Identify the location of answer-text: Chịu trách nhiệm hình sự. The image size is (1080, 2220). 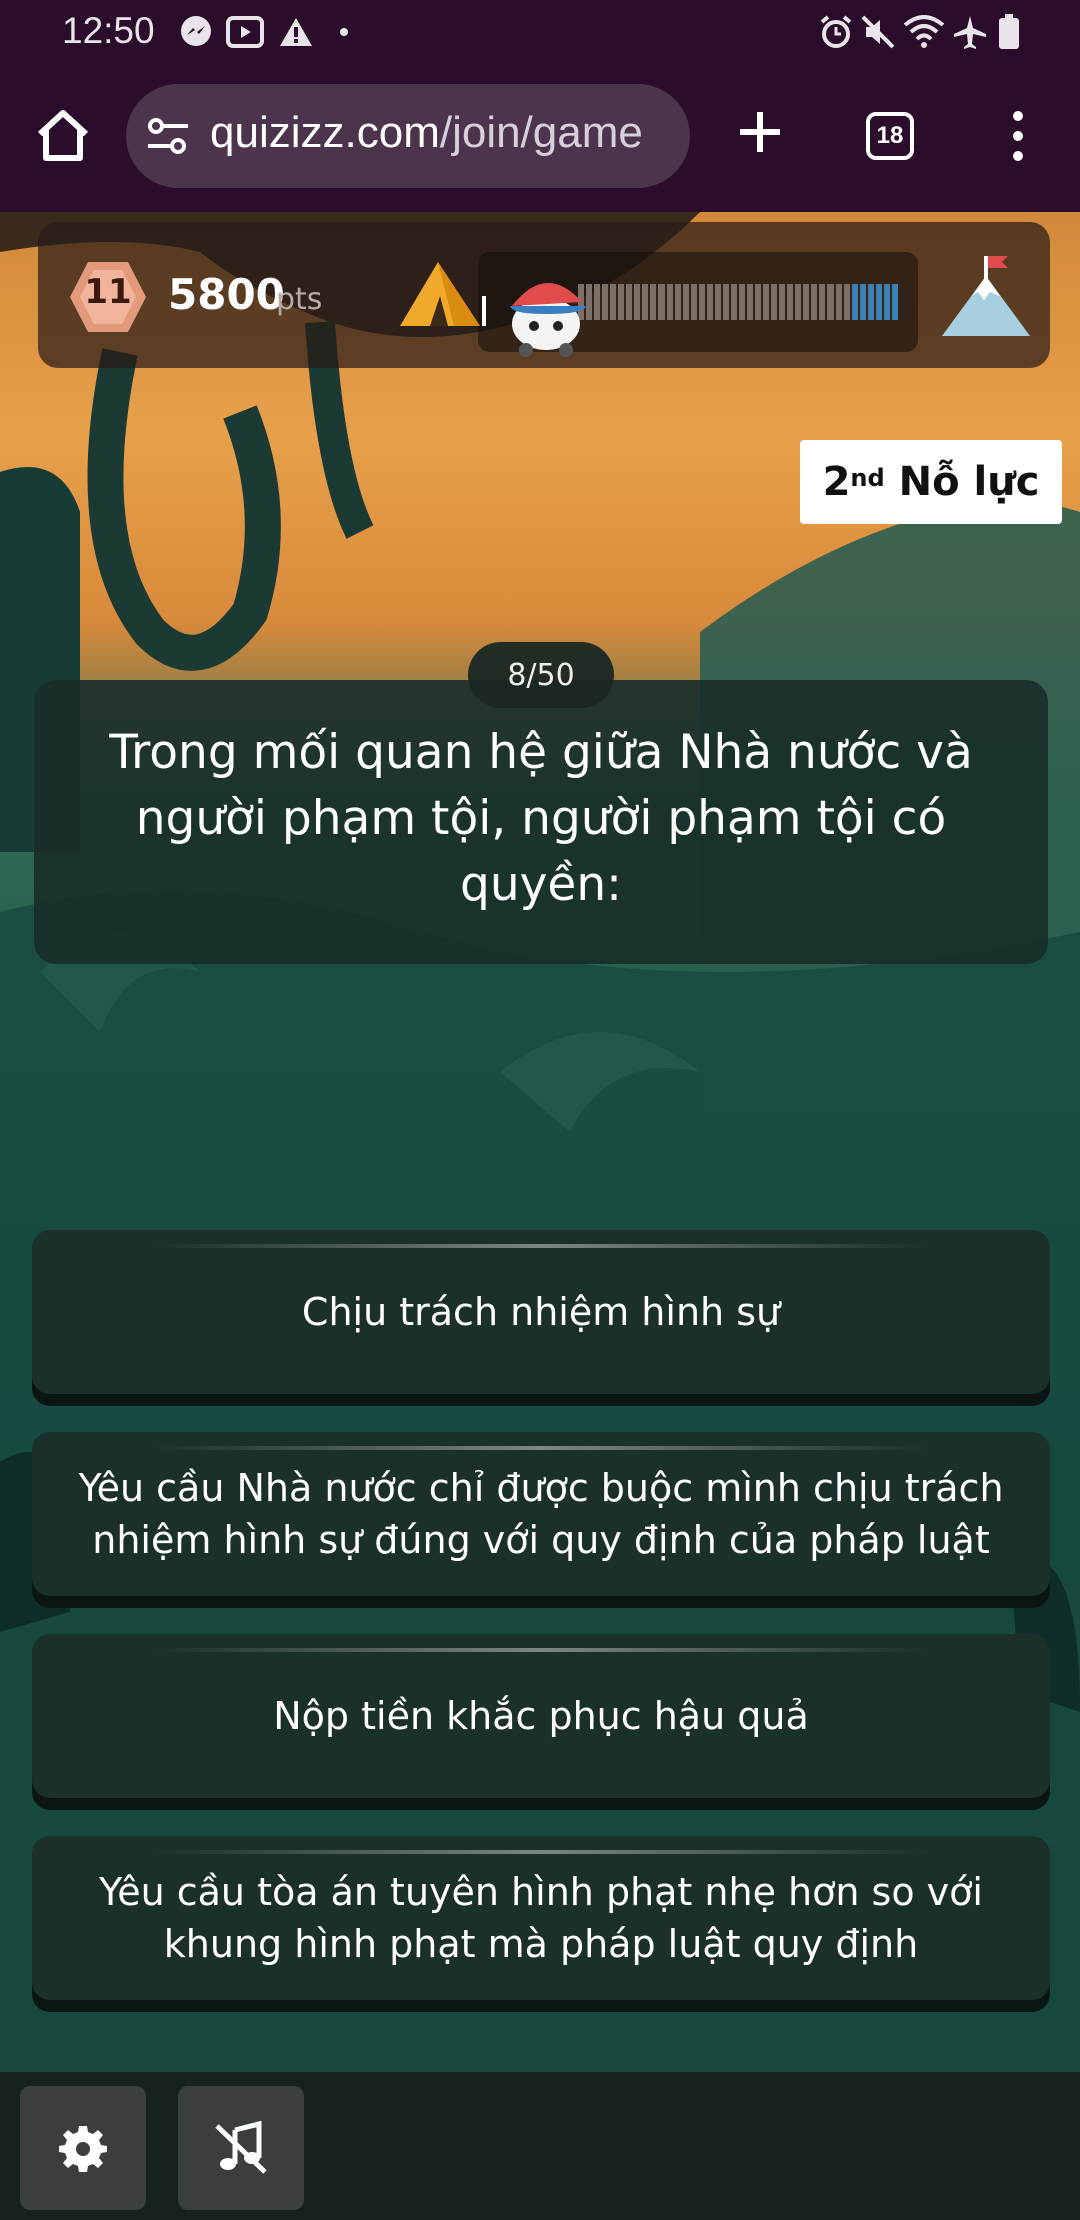
(541, 1312).